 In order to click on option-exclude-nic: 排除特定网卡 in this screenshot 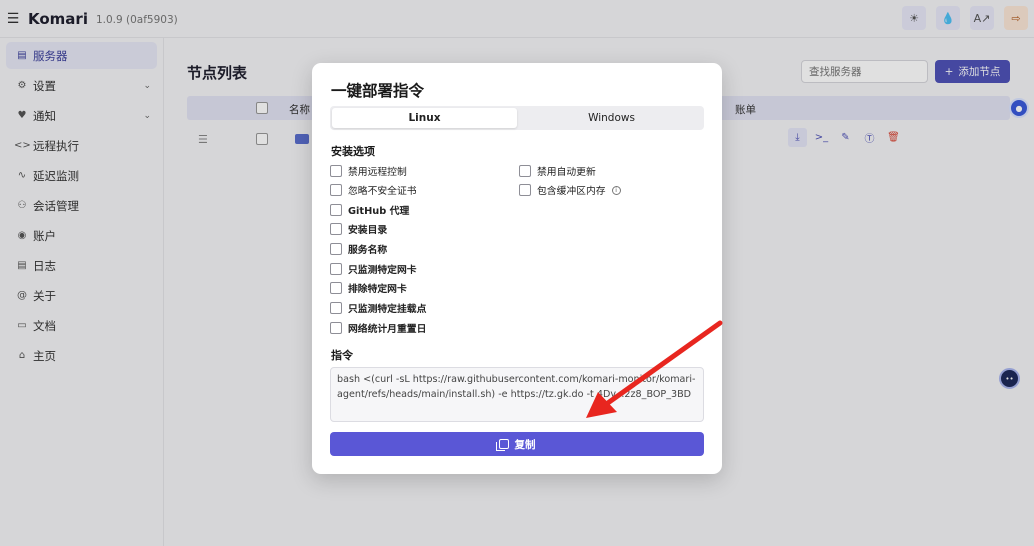, I will do `click(368, 288)`.